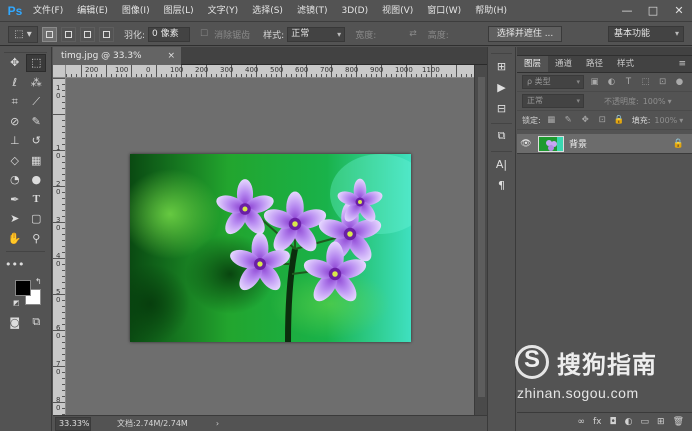  I want to click on panel-grip, so click(604, 51).